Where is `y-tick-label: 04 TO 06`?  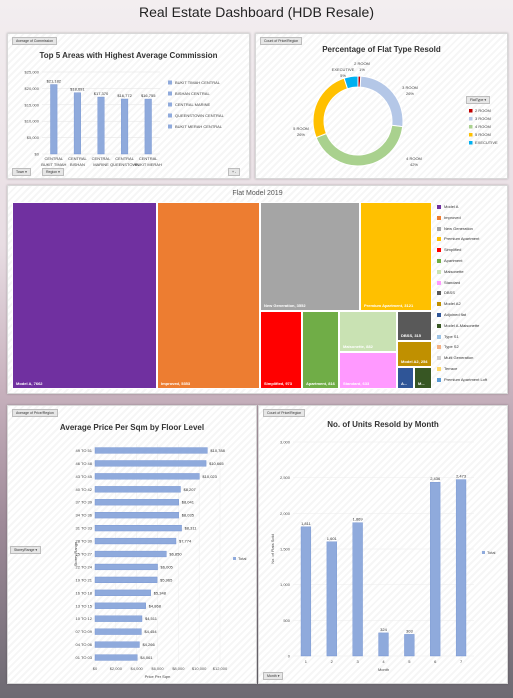
y-tick-label: 04 TO 06 is located at coordinates (83, 644).